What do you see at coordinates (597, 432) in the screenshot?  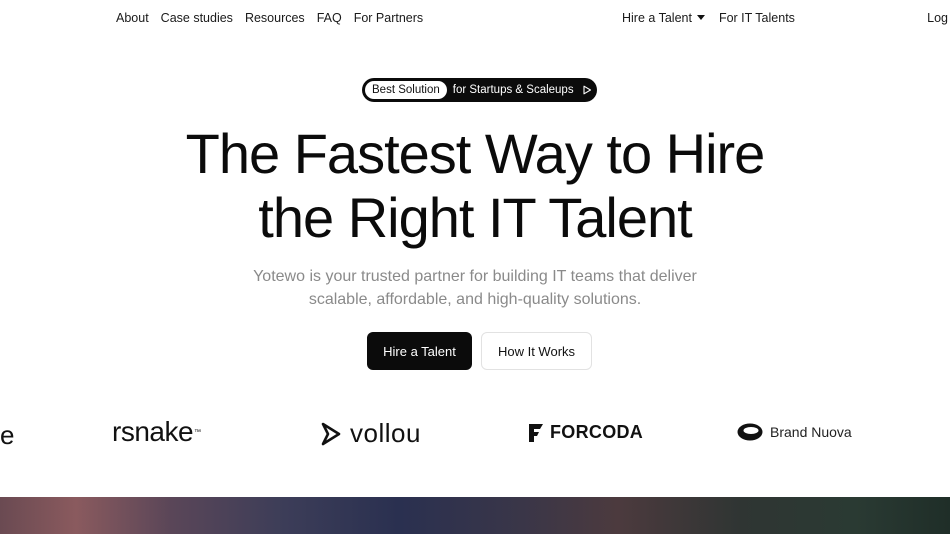 I see `forcoda-logo-text: FORCODA` at bounding box center [597, 432].